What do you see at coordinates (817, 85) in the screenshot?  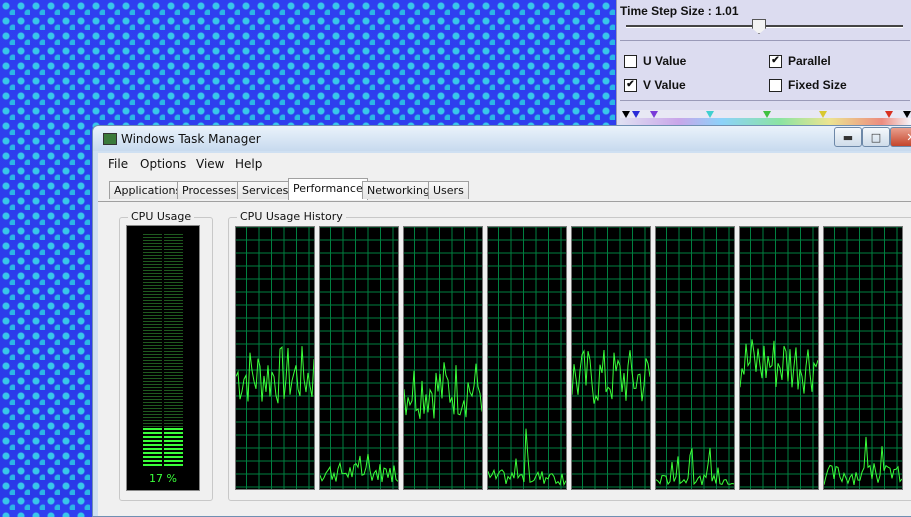 I see `fixed-size-label: Fixed Size` at bounding box center [817, 85].